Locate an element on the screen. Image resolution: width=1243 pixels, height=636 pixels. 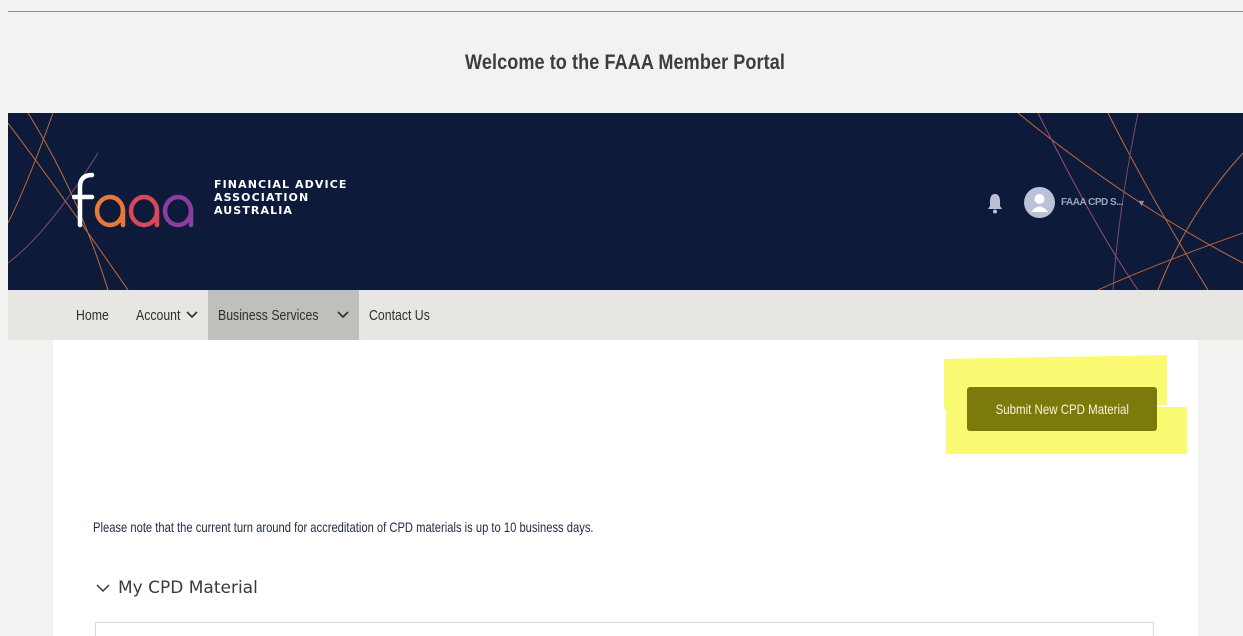
button-label: Submit New CPD Material is located at coordinates (1062, 409).